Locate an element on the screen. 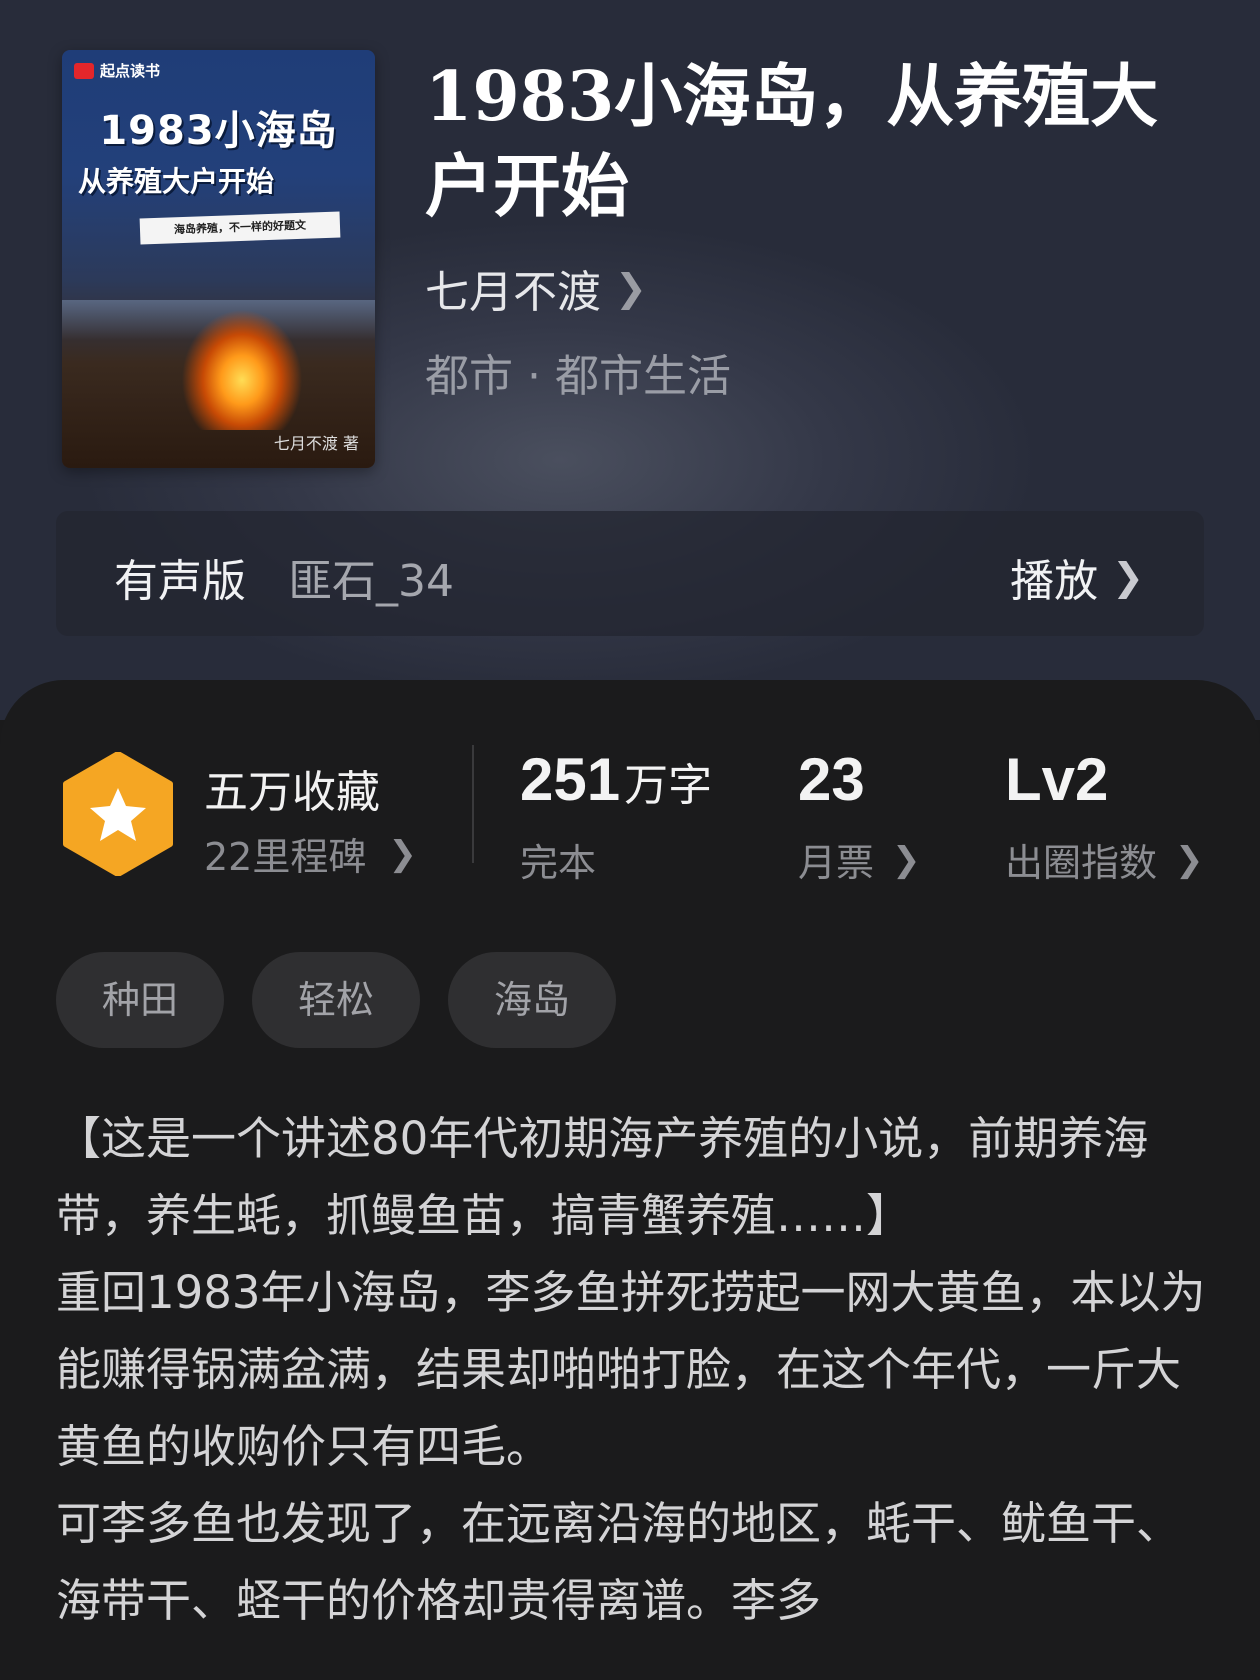 The width and height of the screenshot is (1260, 1680). book-title: 1983小海岛，从养殖大户开始 is located at coordinates (792, 142).